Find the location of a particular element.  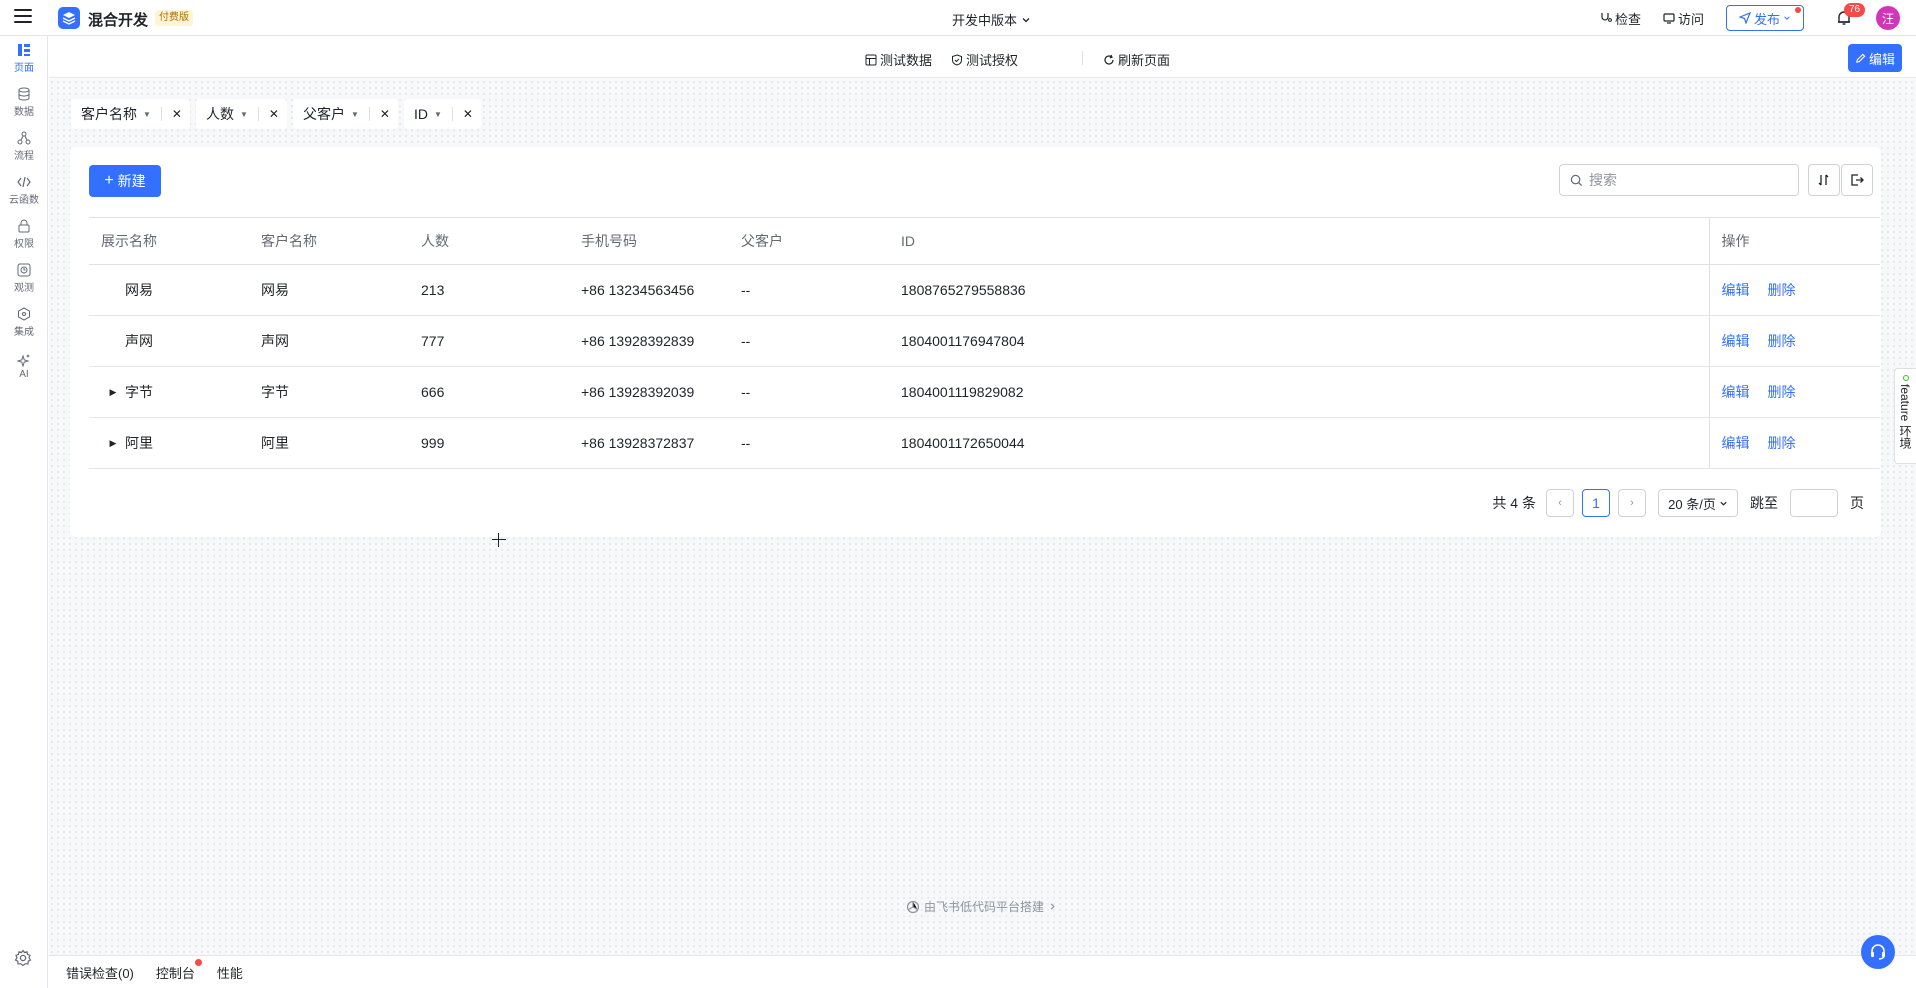

search-box is located at coordinates (1679, 180).